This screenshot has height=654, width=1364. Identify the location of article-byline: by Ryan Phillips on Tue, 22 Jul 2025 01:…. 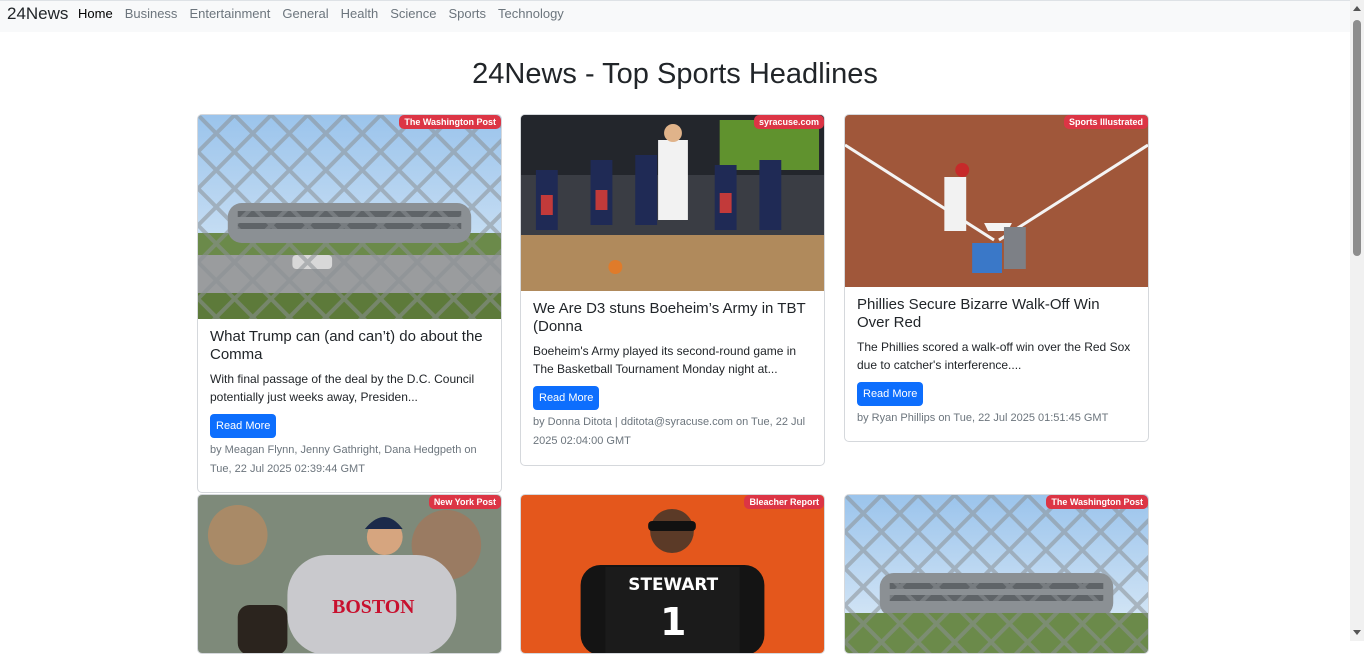
(983, 418).